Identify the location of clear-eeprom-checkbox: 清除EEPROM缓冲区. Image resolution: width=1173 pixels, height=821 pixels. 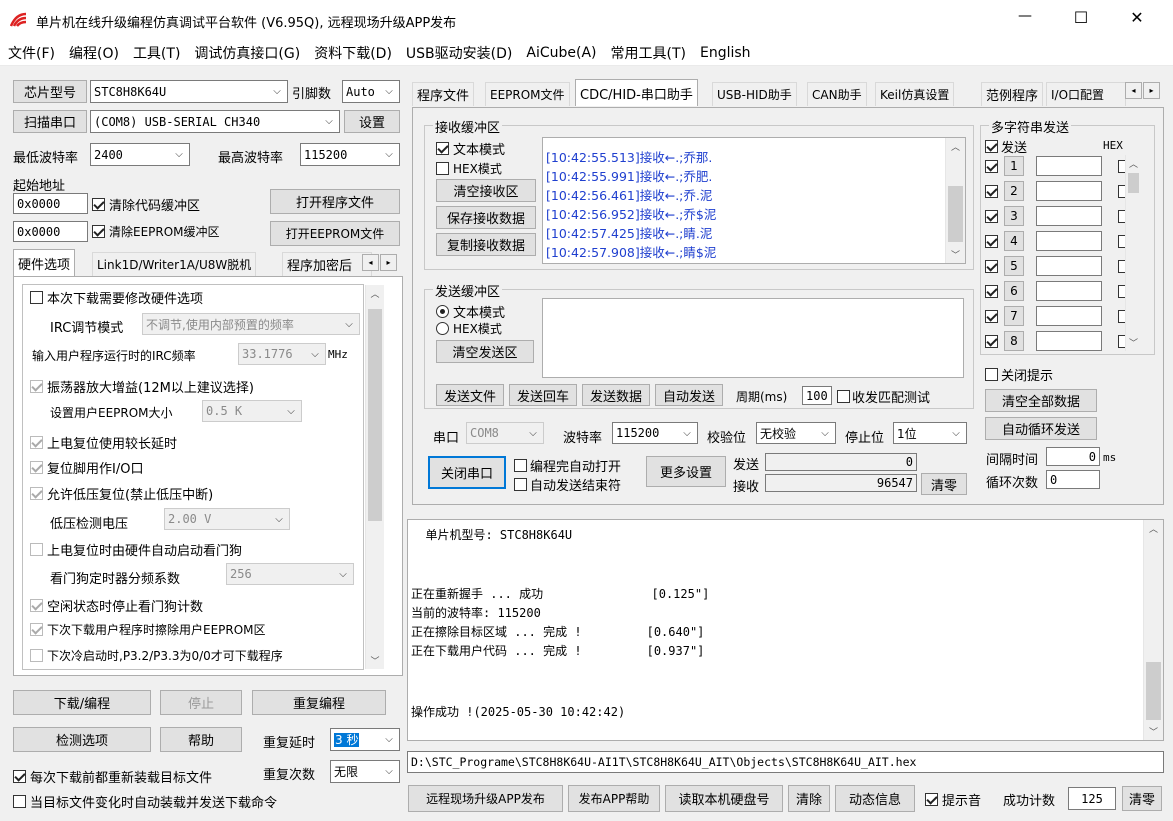
(156, 231).